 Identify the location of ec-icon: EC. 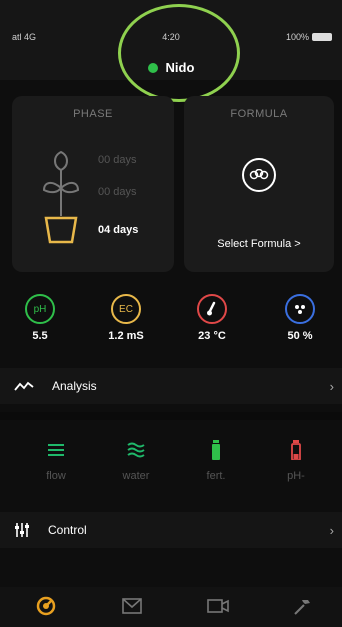
(126, 309).